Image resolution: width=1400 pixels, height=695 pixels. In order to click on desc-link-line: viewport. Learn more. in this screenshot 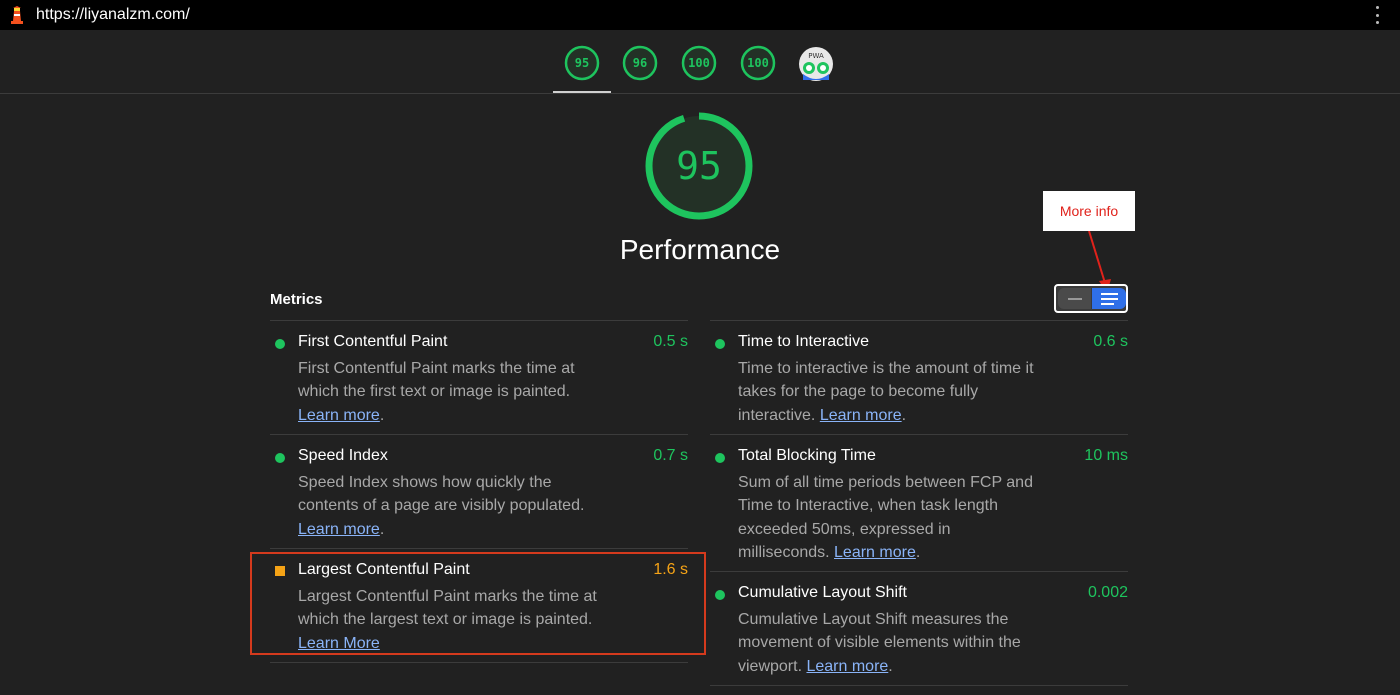, I will do `click(888, 666)`.